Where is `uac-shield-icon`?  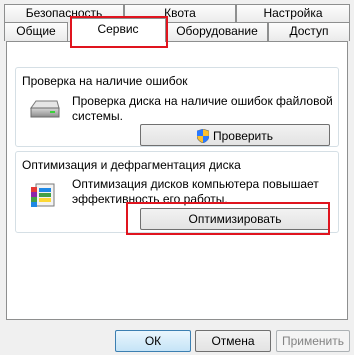
uac-shield-icon is located at coordinates (203, 136).